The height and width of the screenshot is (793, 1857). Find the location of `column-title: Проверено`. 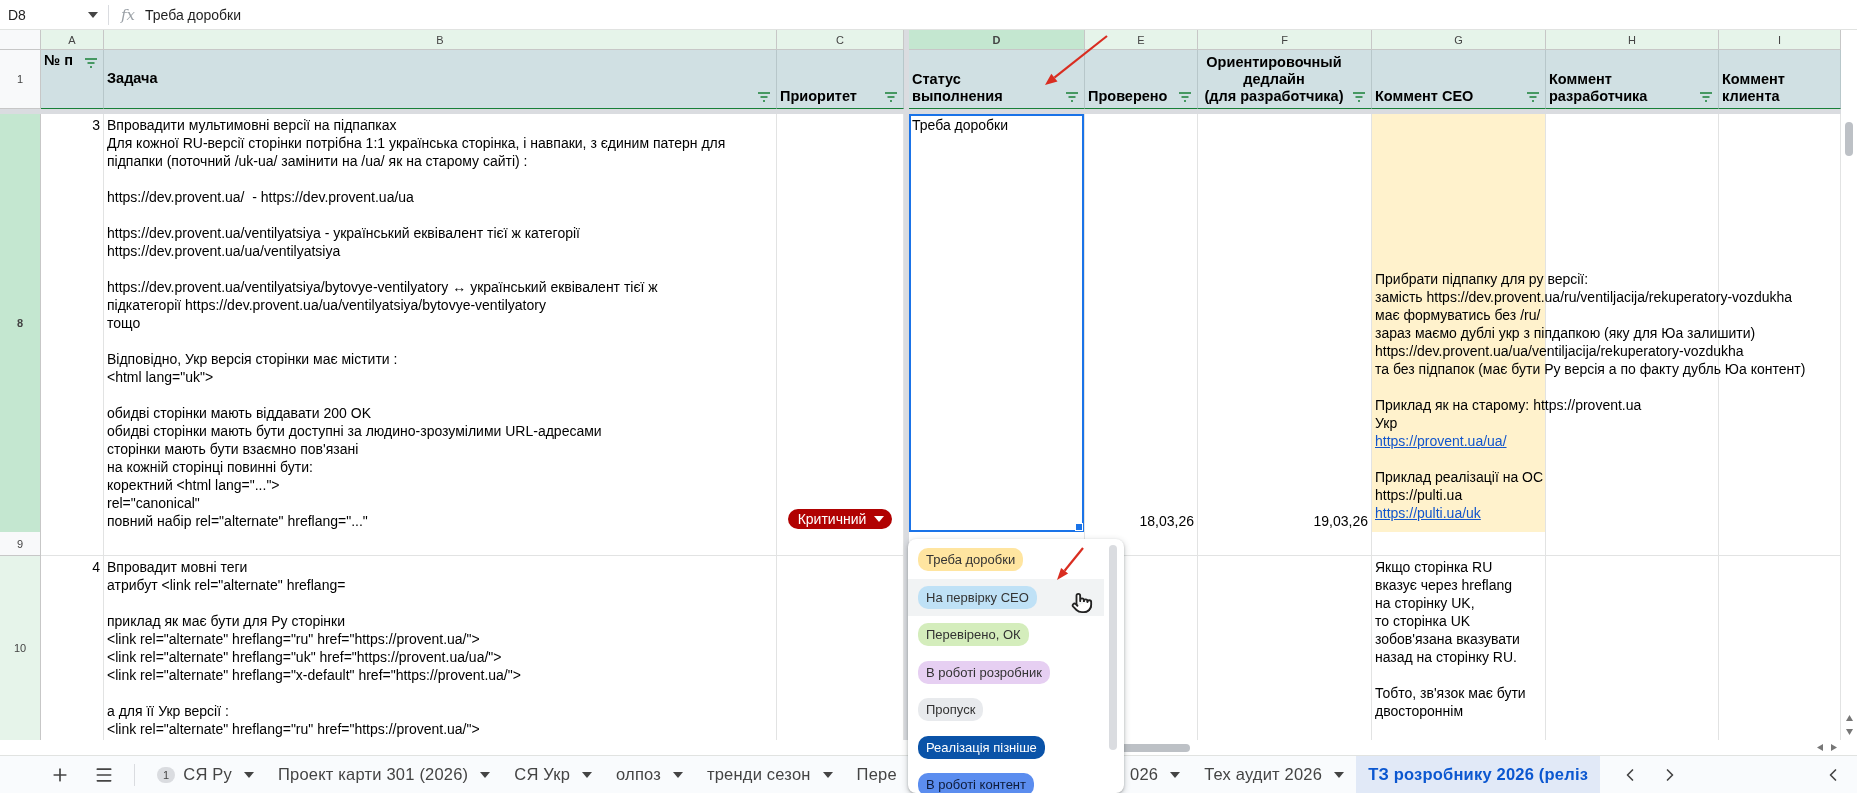

column-title: Проверено is located at coordinates (1128, 96).